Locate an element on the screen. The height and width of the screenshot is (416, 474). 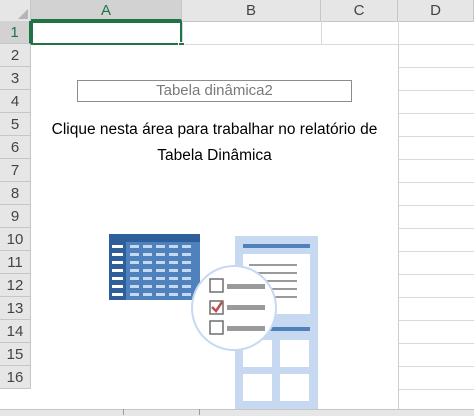
row-header: 8 is located at coordinates (15, 193).